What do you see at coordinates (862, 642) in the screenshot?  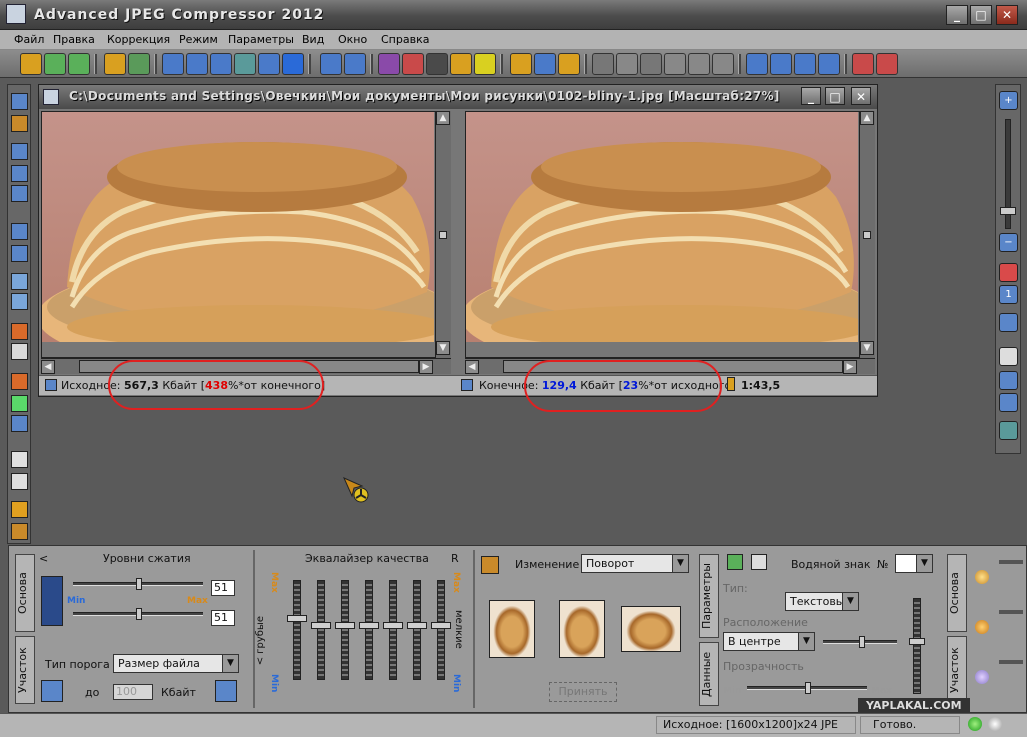 I see `watermark-size-thumb` at bounding box center [862, 642].